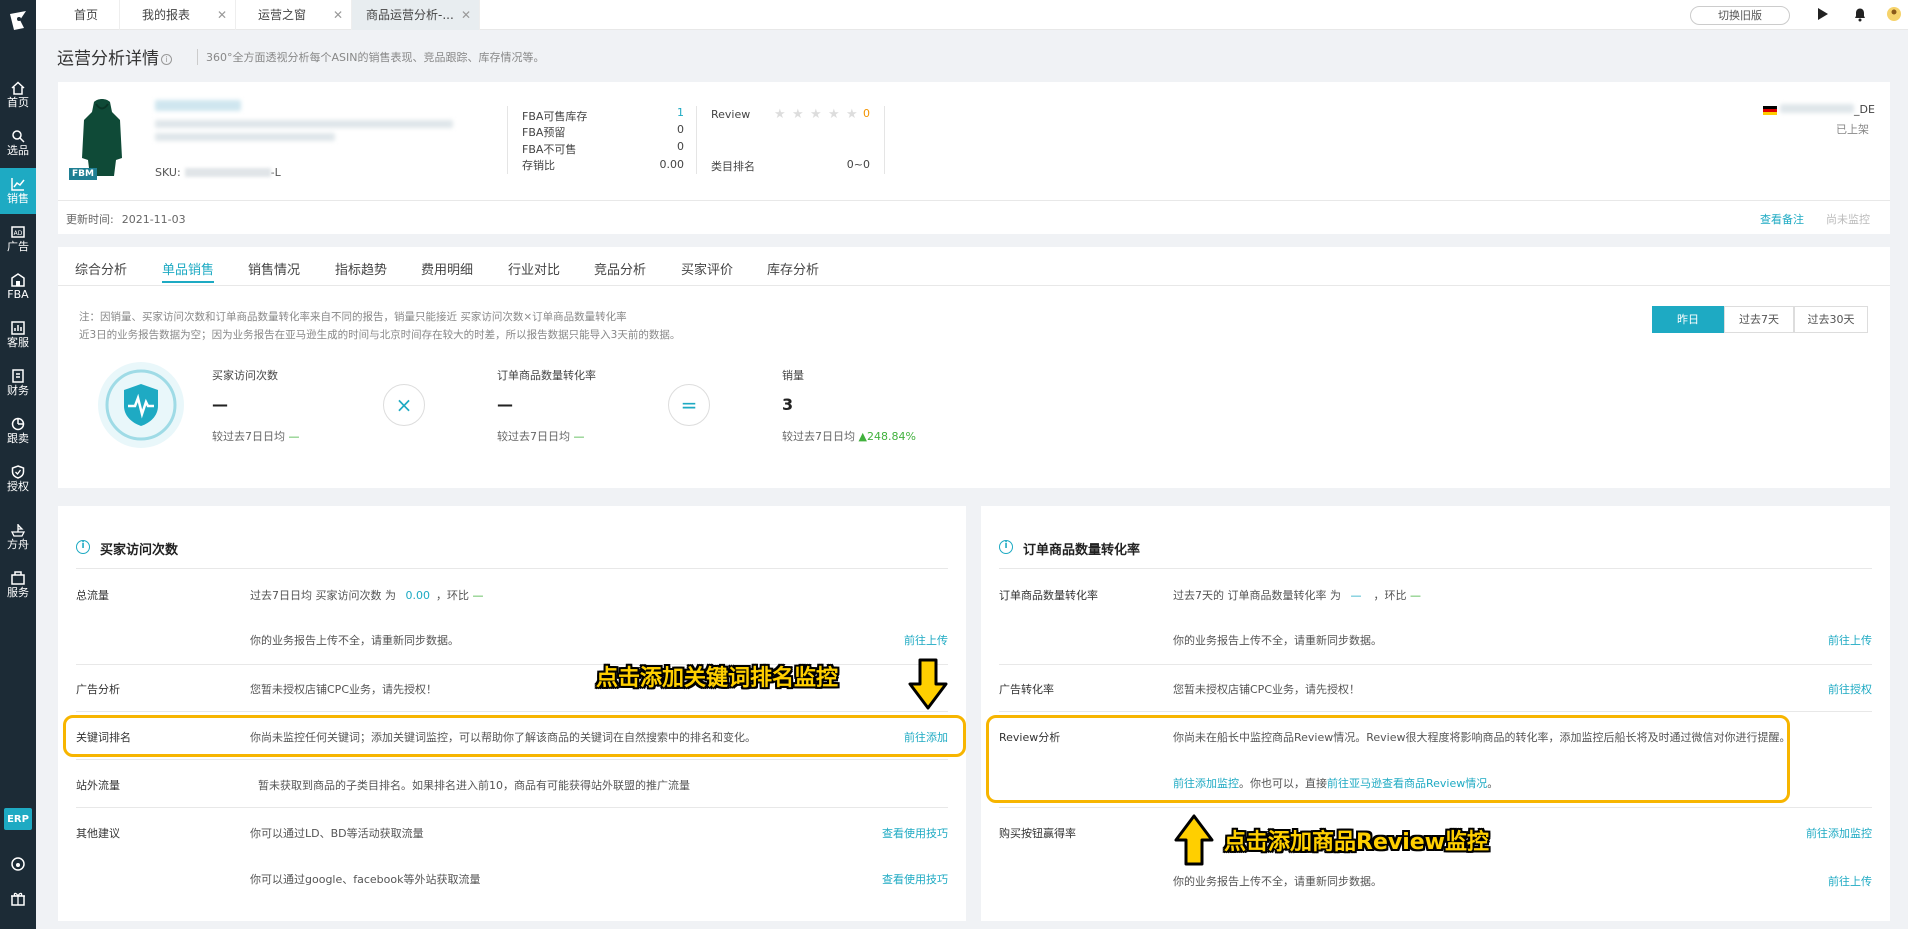  Describe the element at coordinates (1740, 15) in the screenshot. I see `switch-old-version-button: 切换旧版` at that location.